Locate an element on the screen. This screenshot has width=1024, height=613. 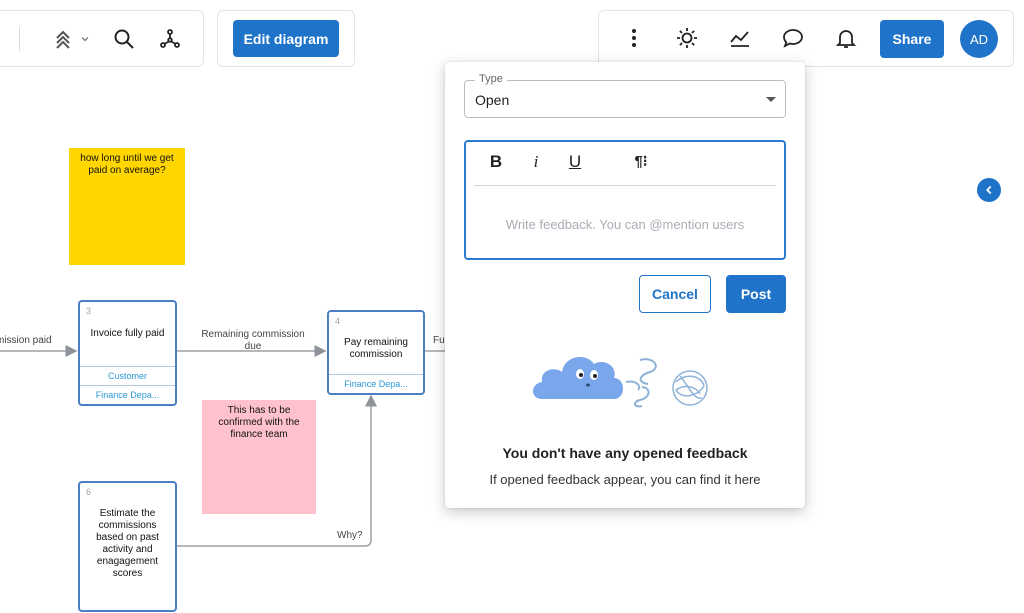
node-number: 3 is located at coordinates (89, 311).